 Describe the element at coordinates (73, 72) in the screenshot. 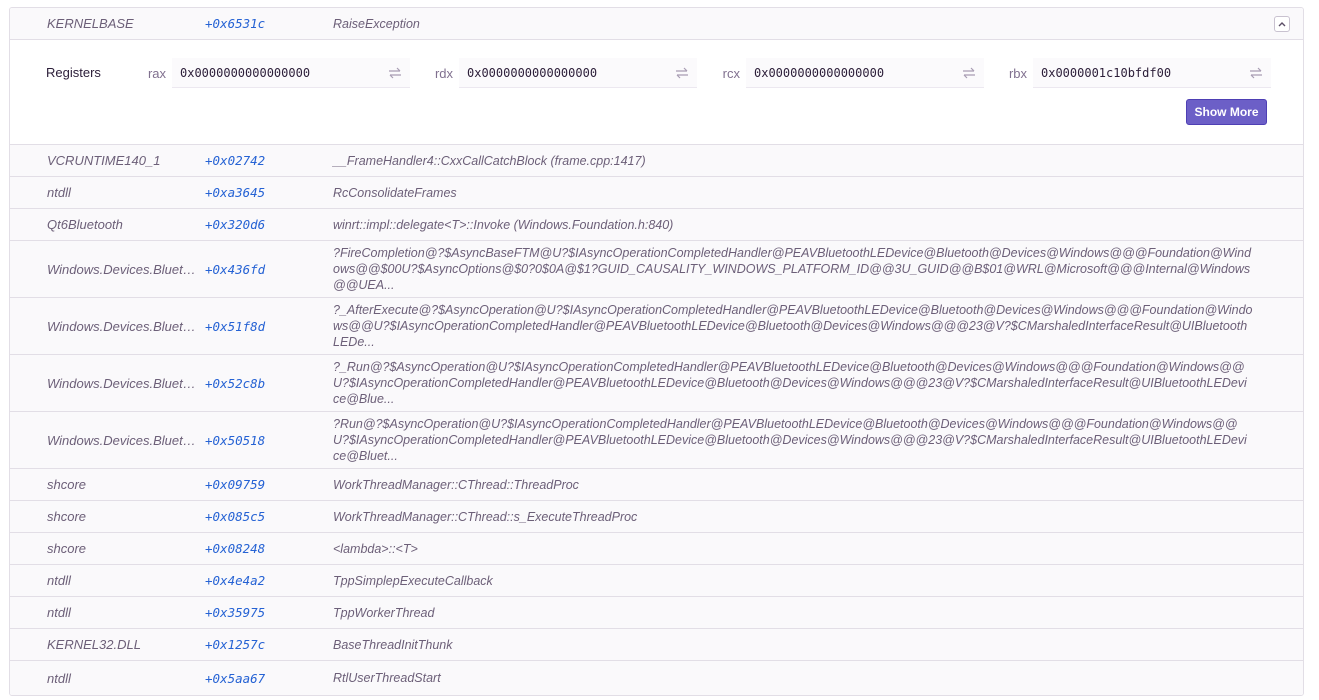

I see `registers-label: Registers` at that location.